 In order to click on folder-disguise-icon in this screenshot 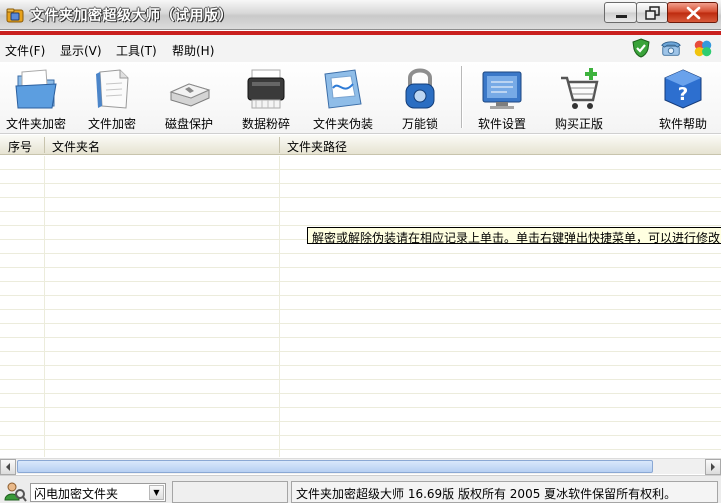, I will do `click(343, 89)`.